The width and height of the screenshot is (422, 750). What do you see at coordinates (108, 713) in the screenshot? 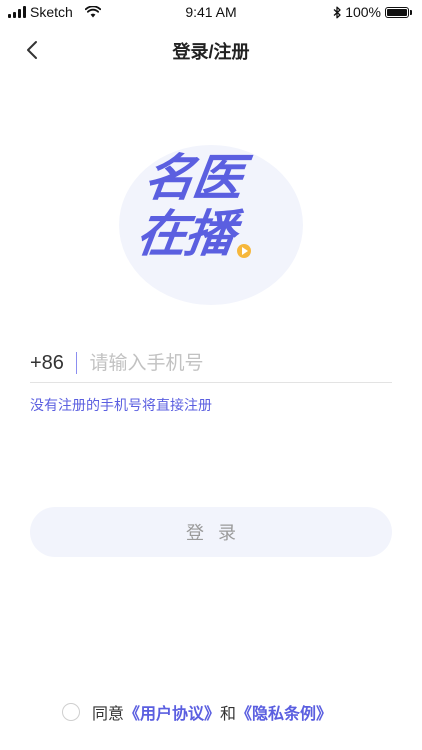
I see `agreement-prefix: 同意` at bounding box center [108, 713].